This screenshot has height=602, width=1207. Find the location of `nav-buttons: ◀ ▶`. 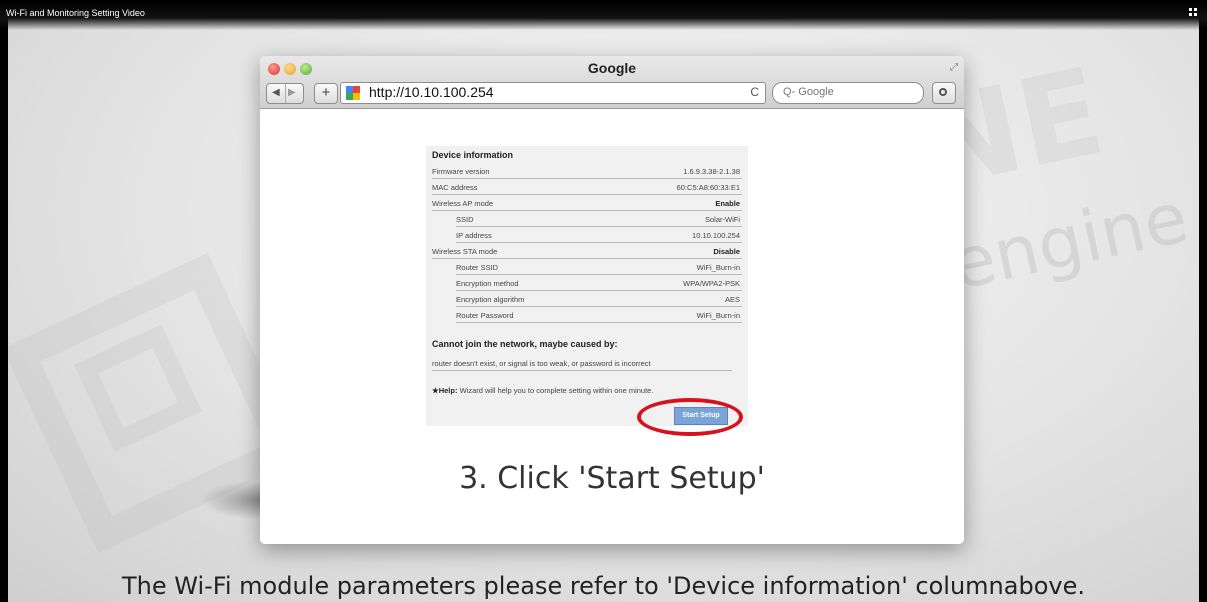

nav-buttons: ◀ ▶ is located at coordinates (285, 93).